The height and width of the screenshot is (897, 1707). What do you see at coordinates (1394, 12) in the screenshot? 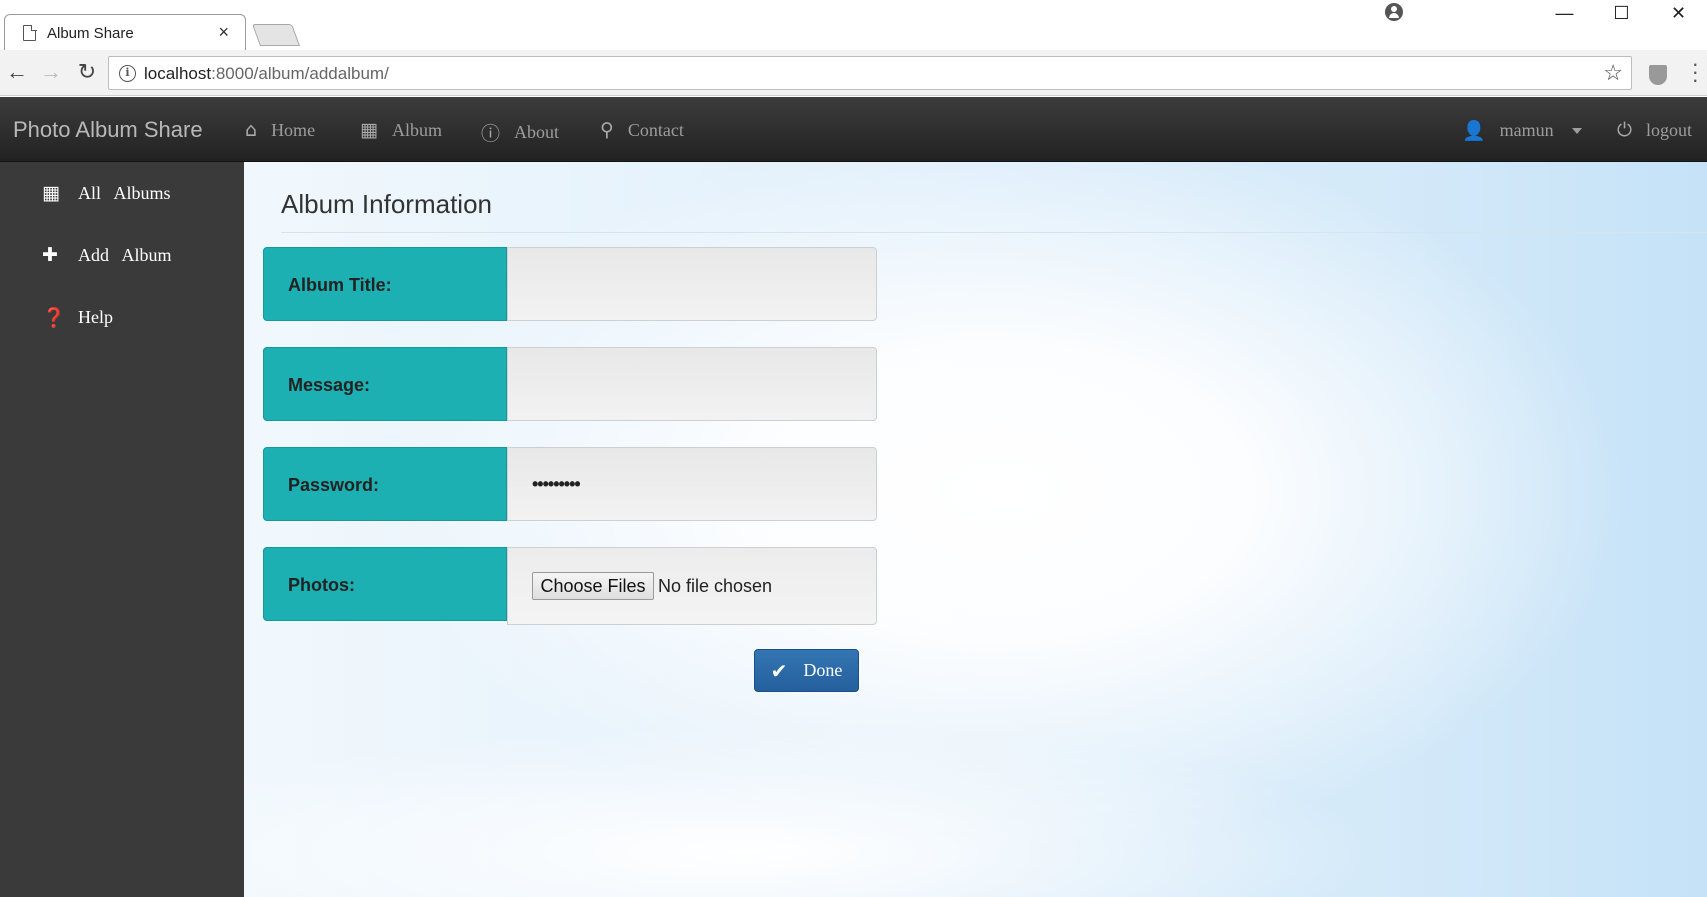
I see `profile-icon` at bounding box center [1394, 12].